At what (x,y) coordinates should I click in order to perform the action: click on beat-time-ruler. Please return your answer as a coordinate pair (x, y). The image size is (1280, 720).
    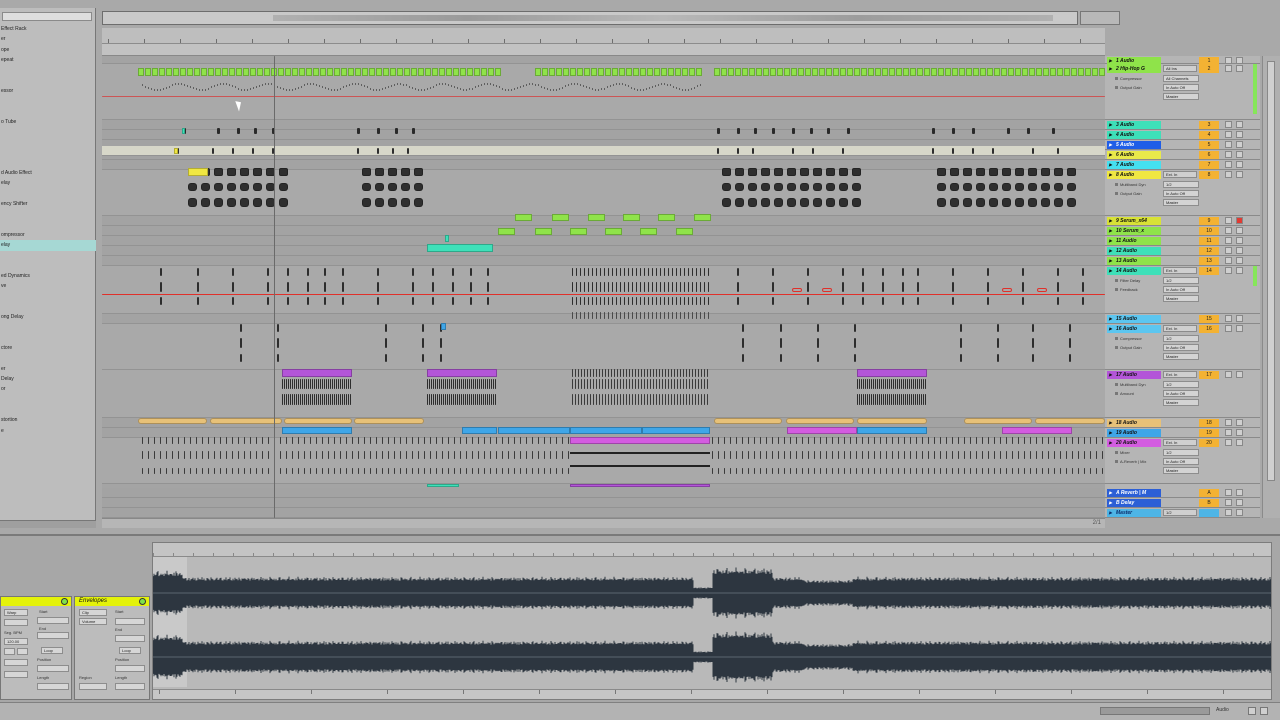
    Looking at the image, I should click on (603, 50).